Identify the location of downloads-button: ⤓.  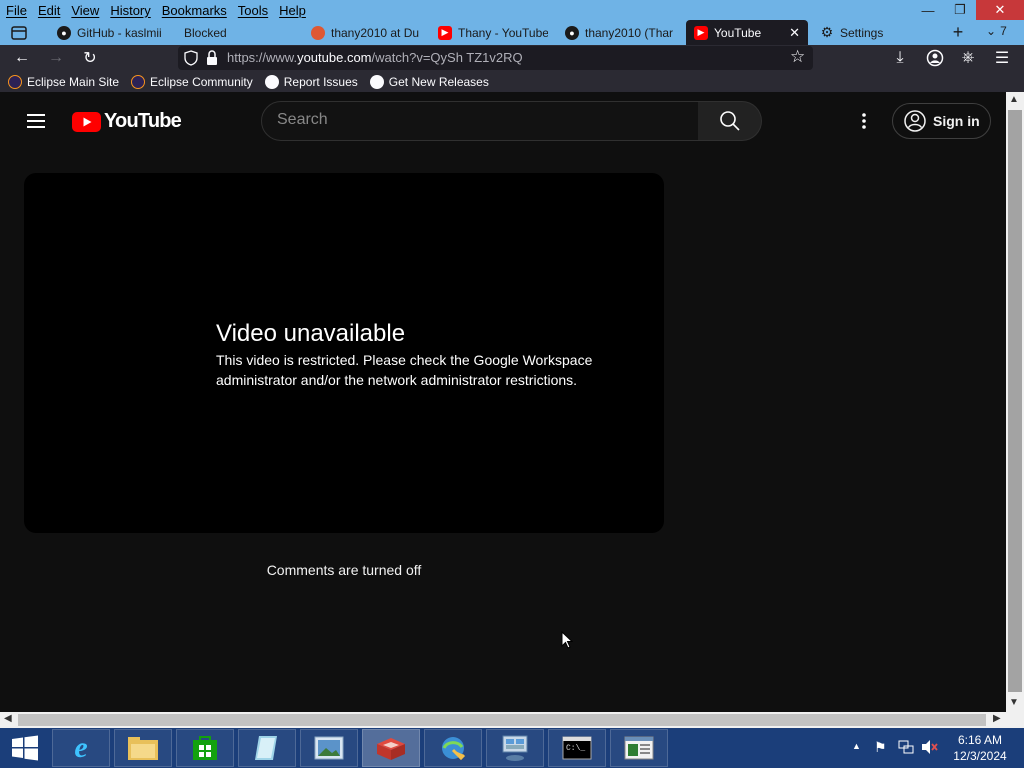
(900, 58).